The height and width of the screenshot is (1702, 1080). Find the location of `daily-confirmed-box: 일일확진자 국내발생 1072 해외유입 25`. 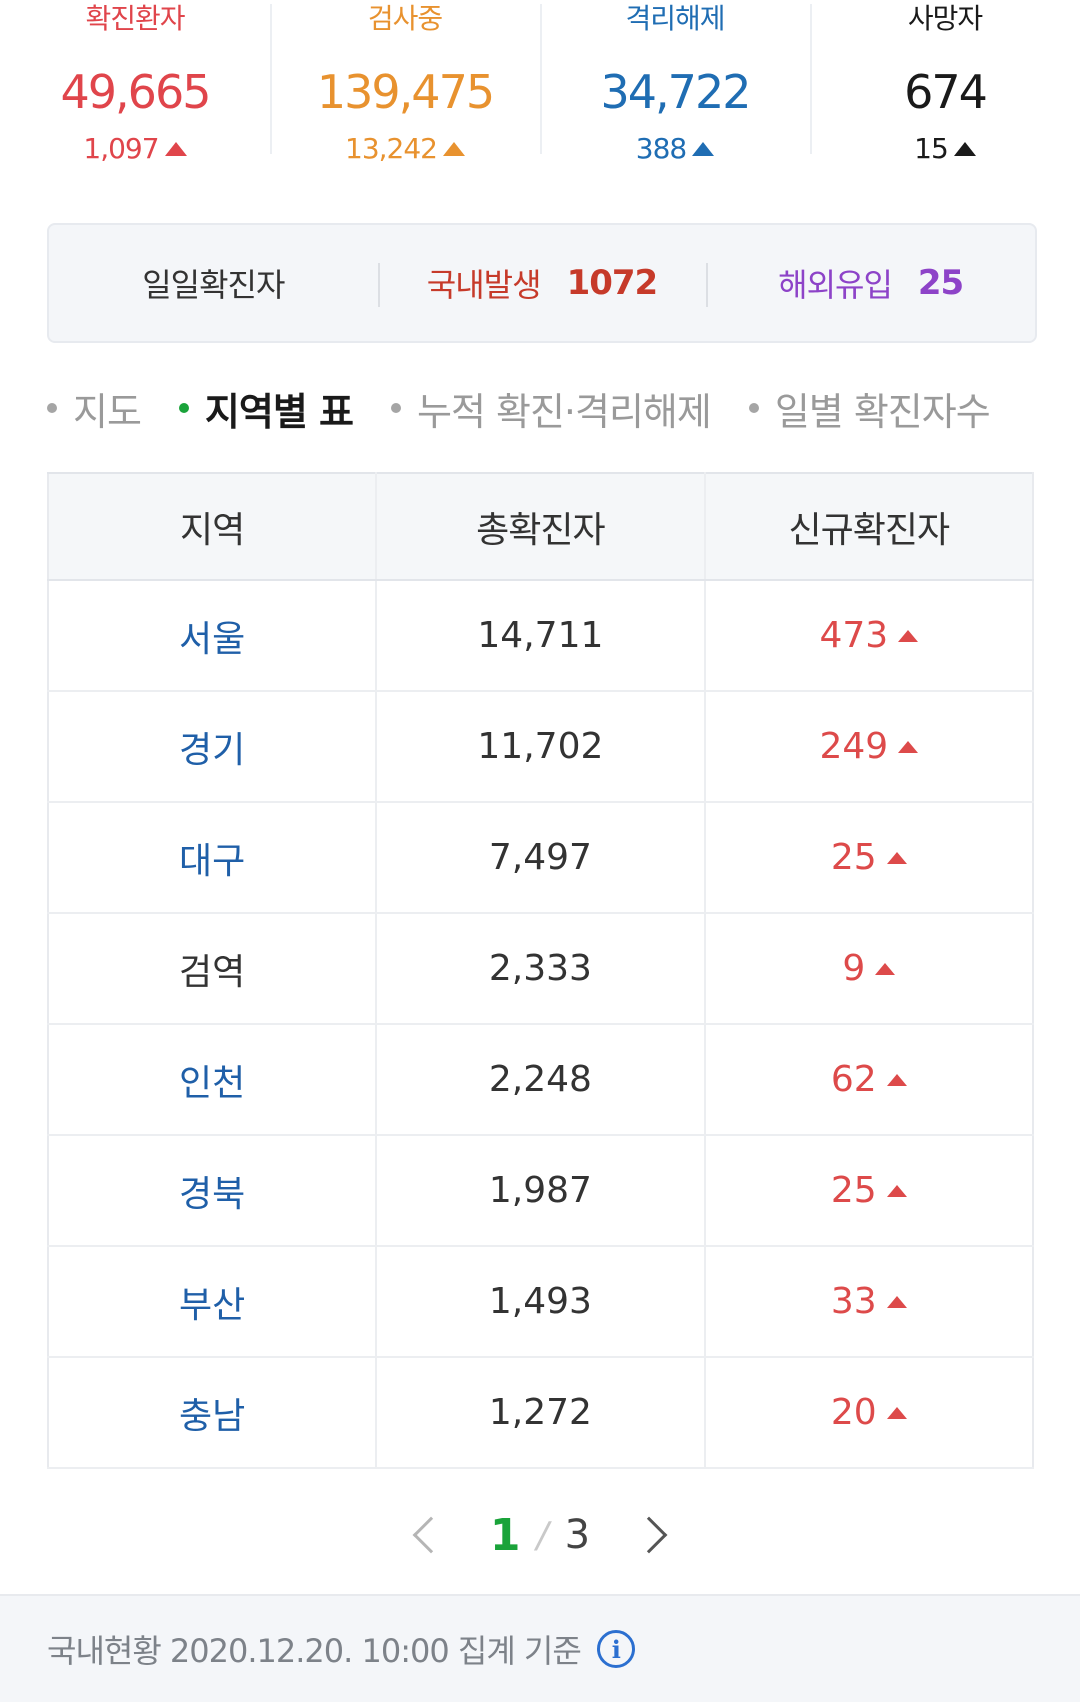

daily-confirmed-box: 일일확진자 국내발생 1072 해외유입 25 is located at coordinates (542, 283).